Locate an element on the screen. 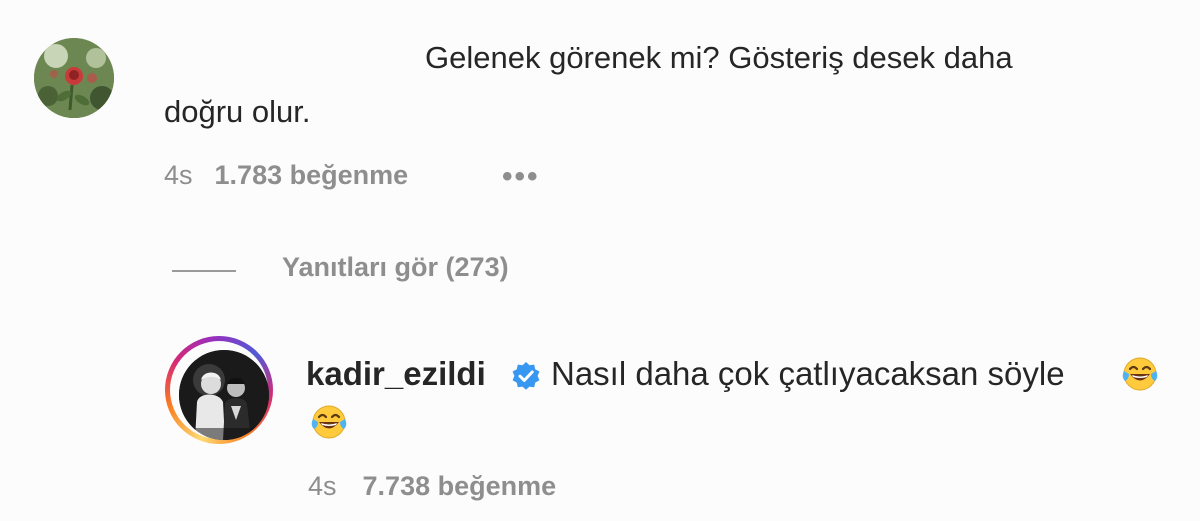 The height and width of the screenshot is (521, 1200). like-count: 1.783 beğenme is located at coordinates (312, 175).